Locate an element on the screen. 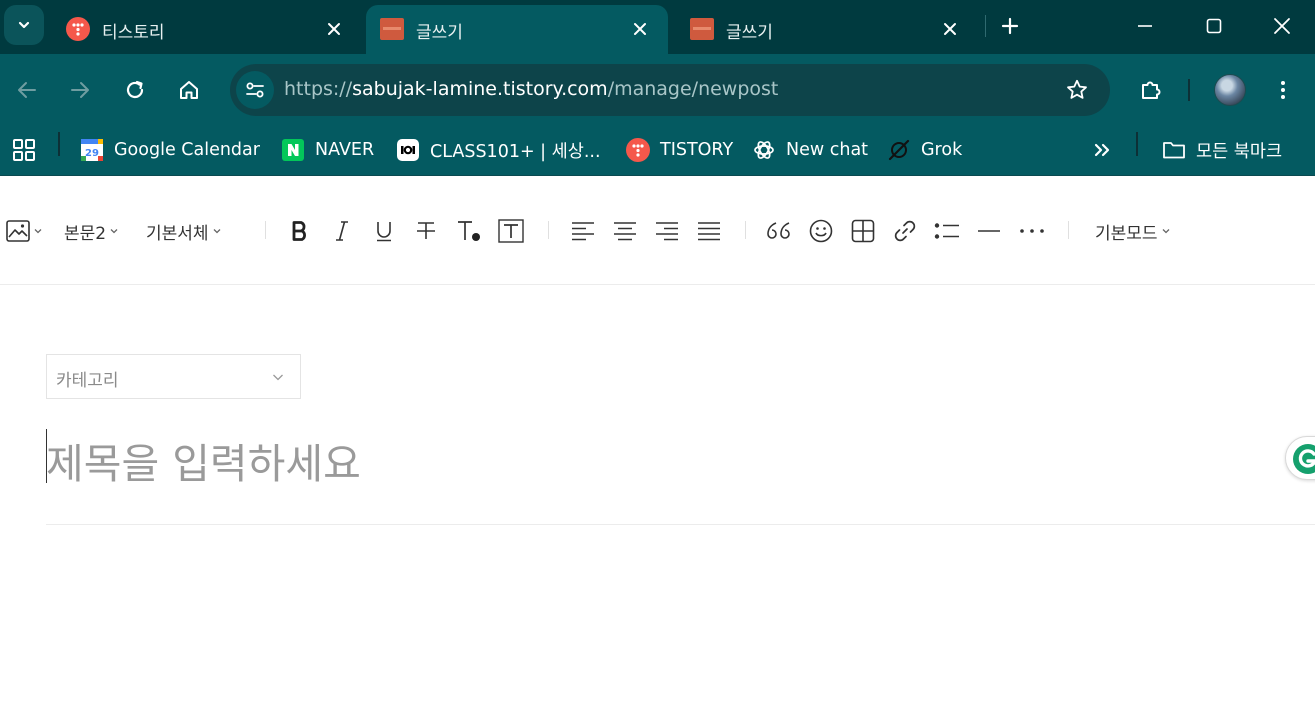 This screenshot has height=717, width=1315. toolbar-separator is located at coordinates (1189, 90).